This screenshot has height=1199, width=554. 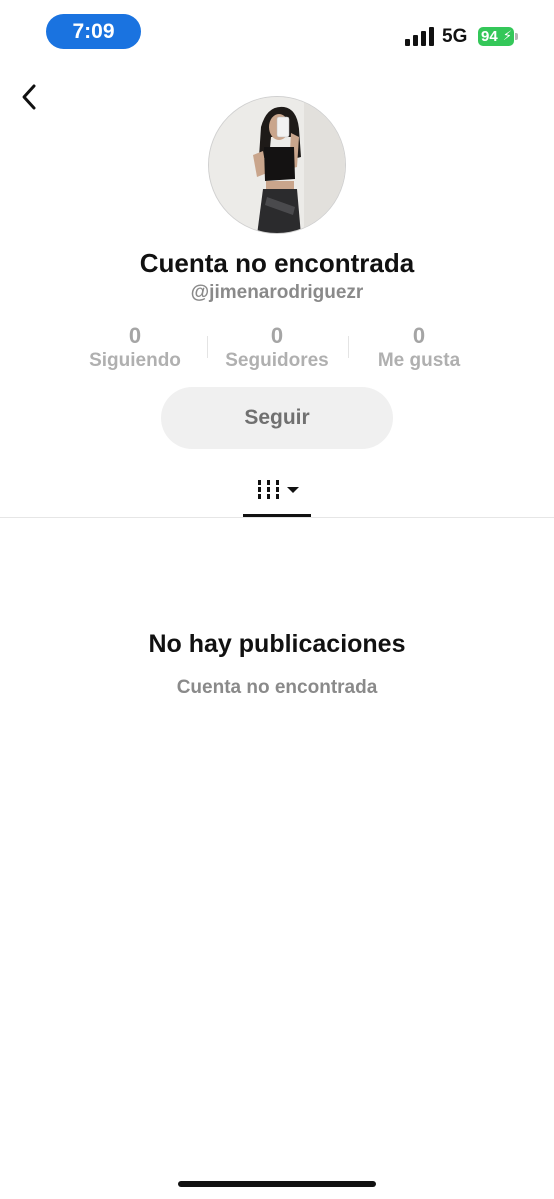 I want to click on back-button, so click(x=29, y=97).